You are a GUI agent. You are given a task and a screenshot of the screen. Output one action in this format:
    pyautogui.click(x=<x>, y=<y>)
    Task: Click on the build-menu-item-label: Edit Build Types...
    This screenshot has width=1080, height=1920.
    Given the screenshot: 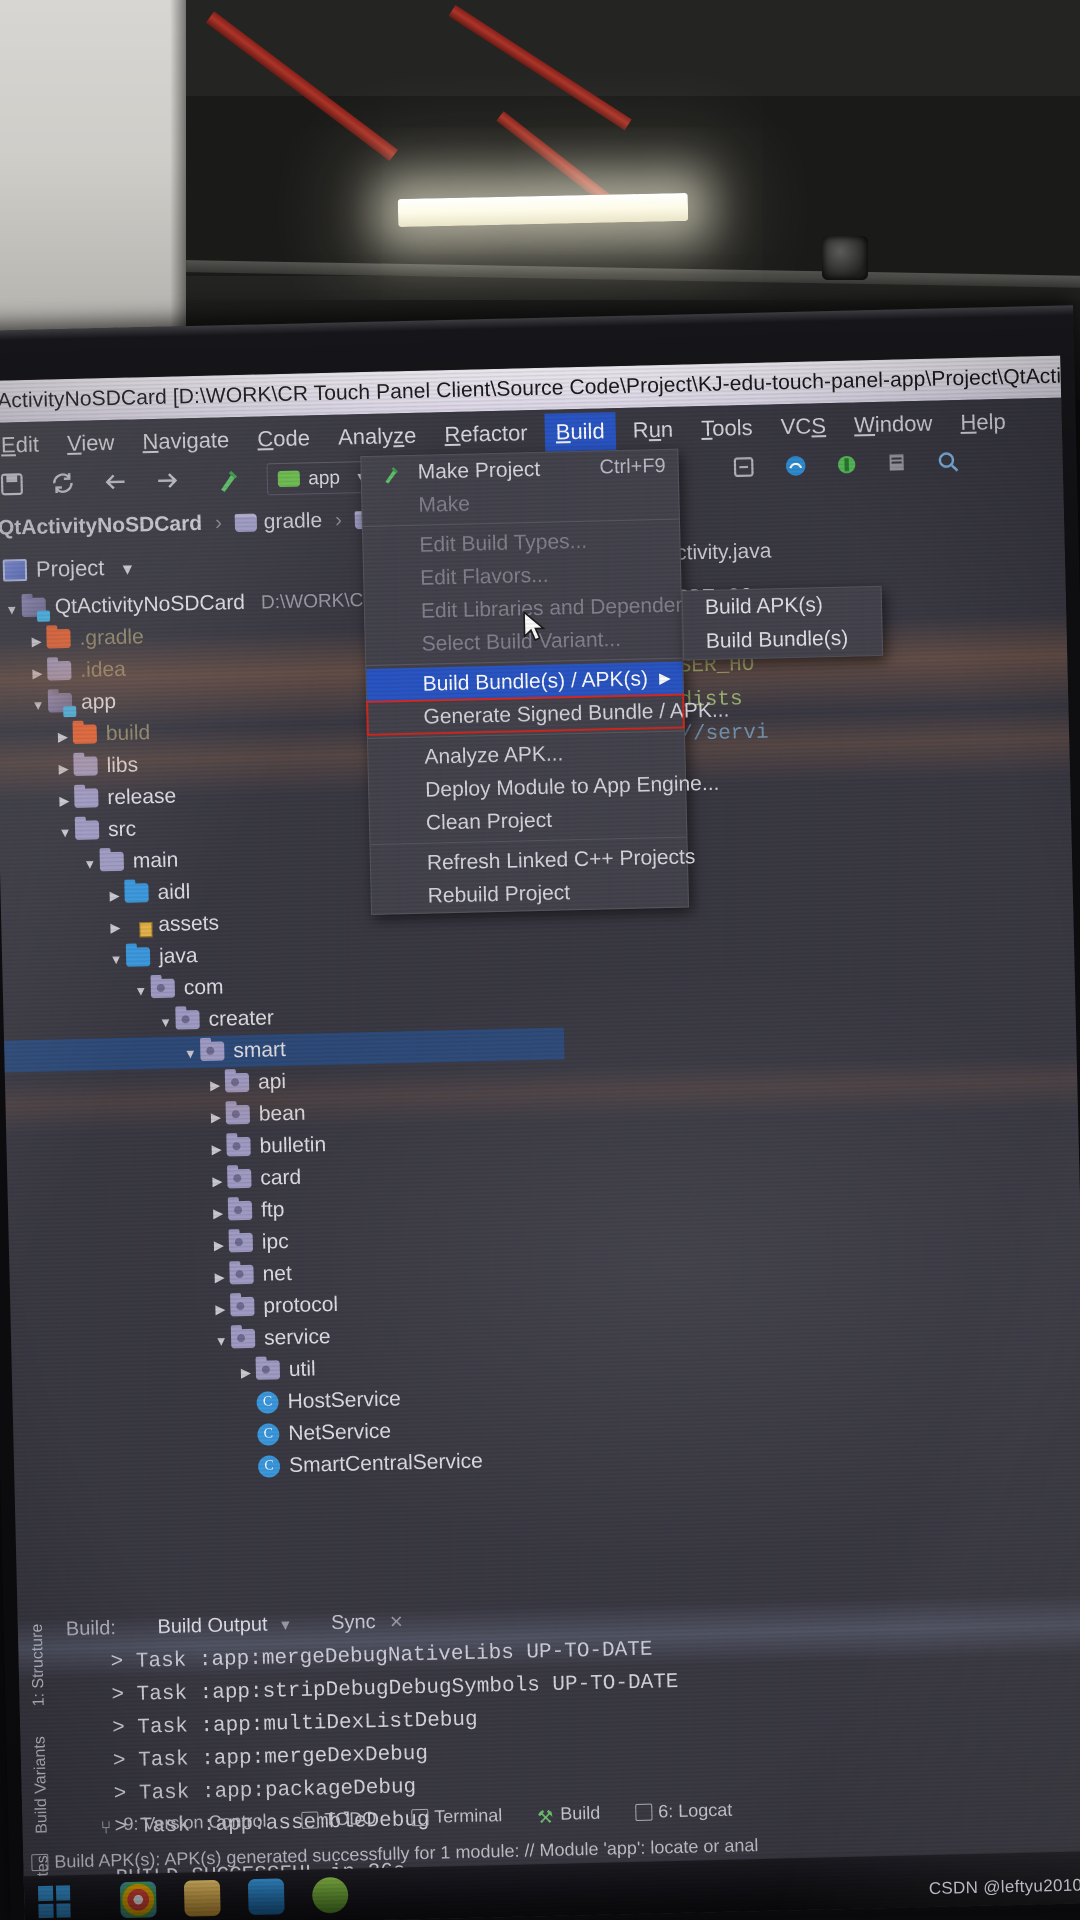 What is the action you would take?
    pyautogui.click(x=503, y=543)
    